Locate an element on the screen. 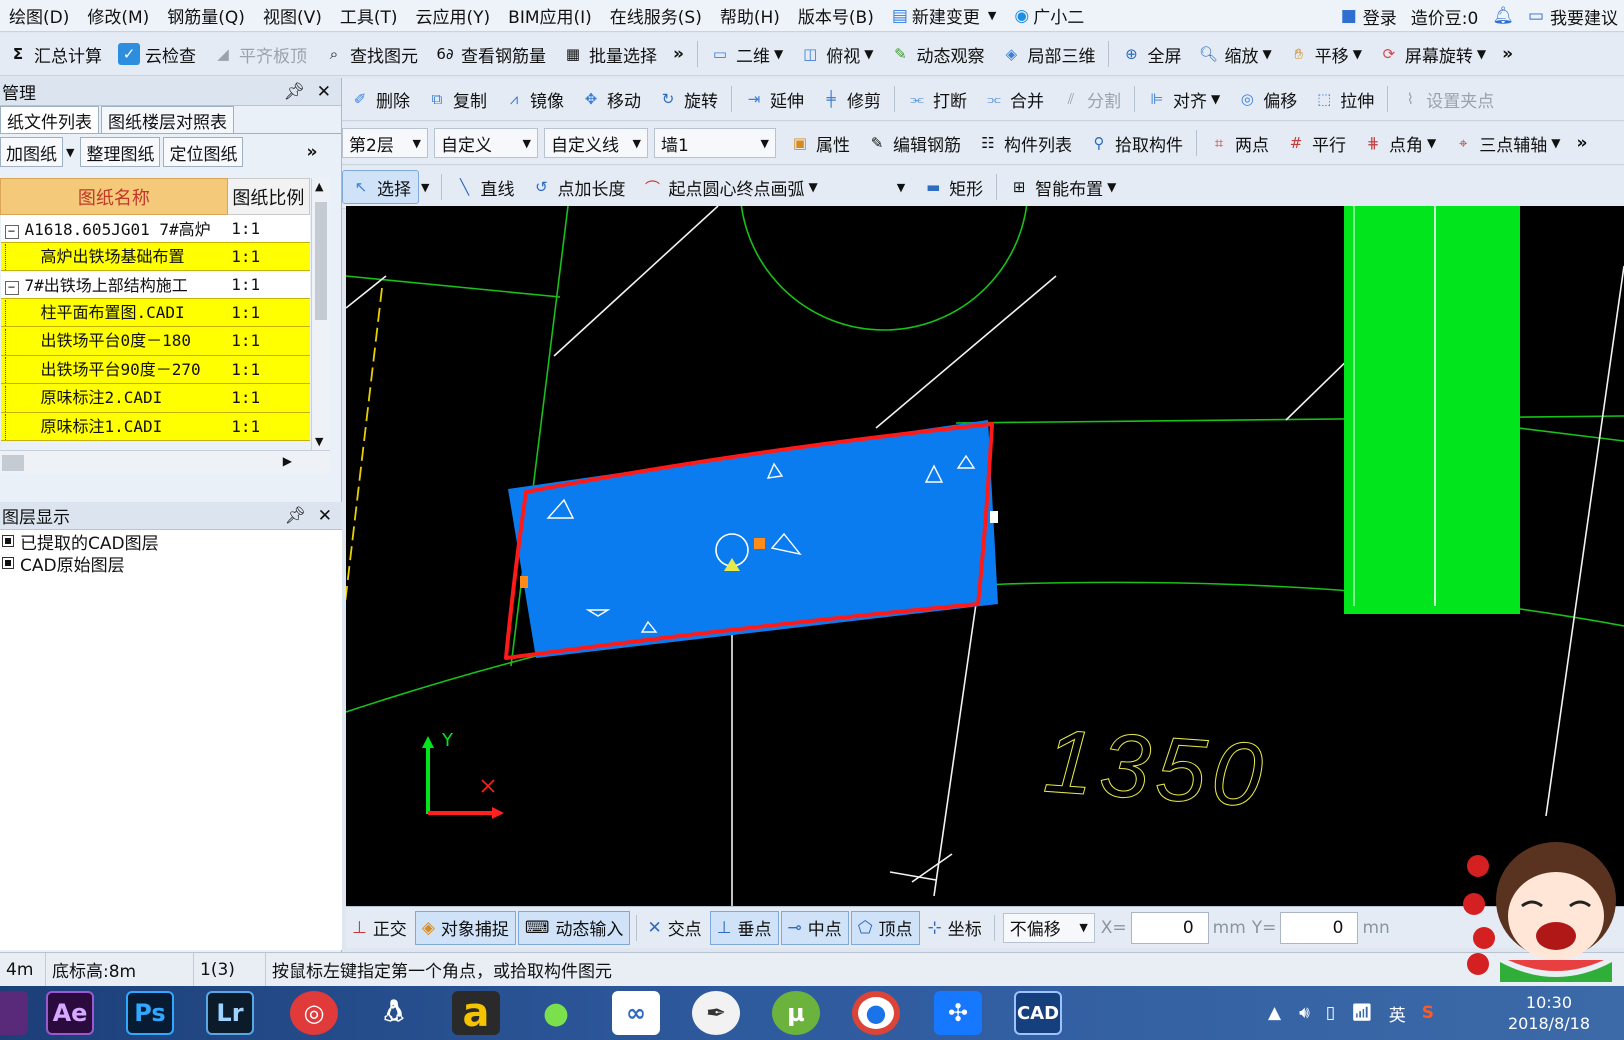  view-2d-button: ▭ 二维 ▼ is located at coordinates (746, 54).